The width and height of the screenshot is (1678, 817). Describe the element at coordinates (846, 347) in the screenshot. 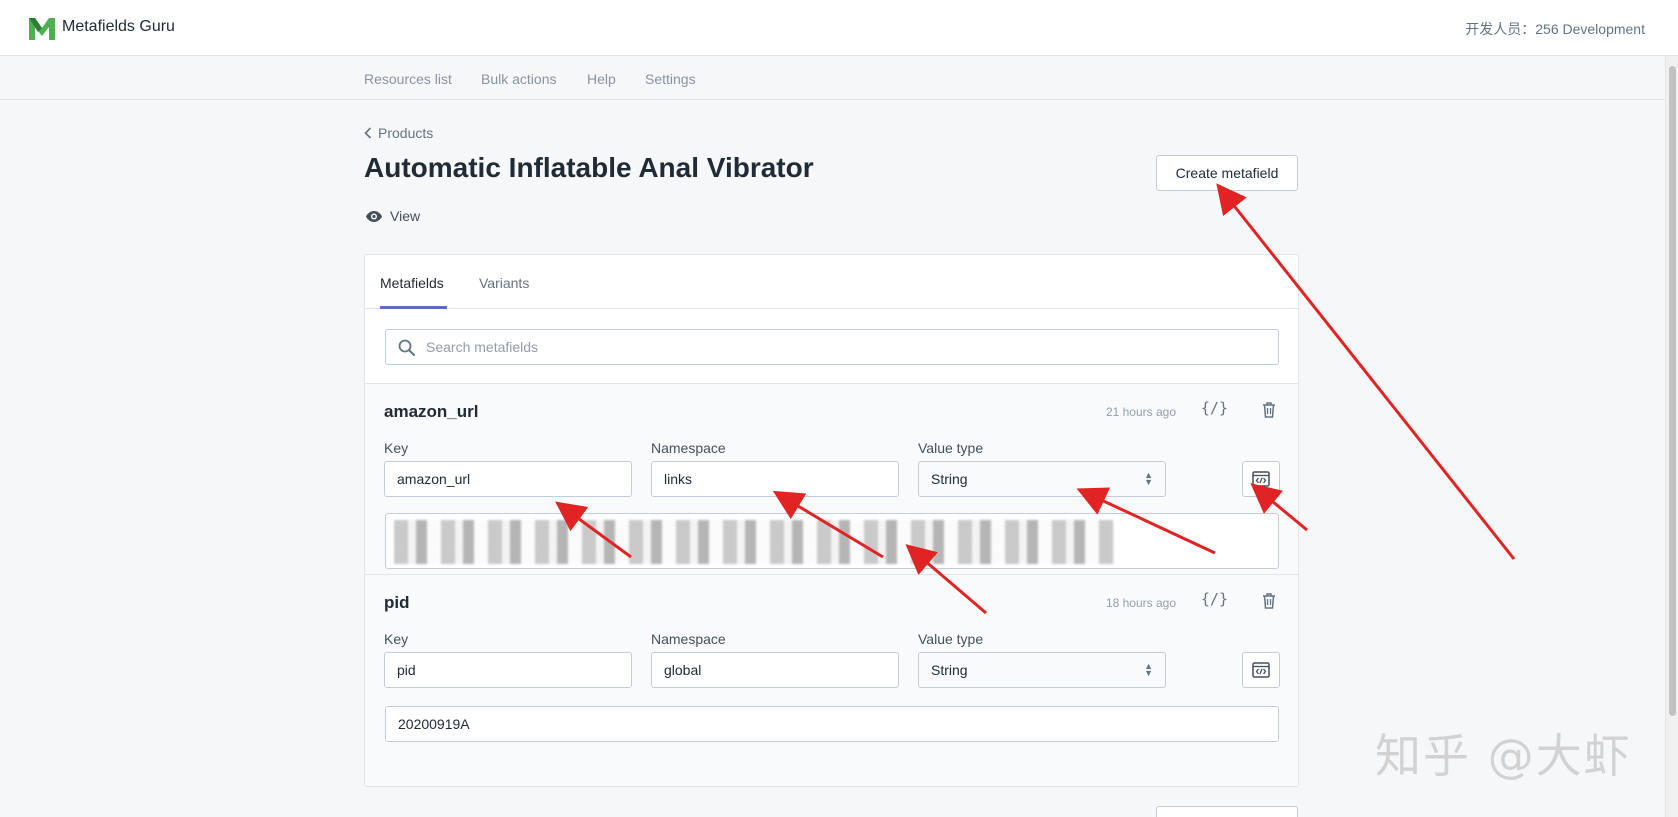

I see `search-input` at that location.